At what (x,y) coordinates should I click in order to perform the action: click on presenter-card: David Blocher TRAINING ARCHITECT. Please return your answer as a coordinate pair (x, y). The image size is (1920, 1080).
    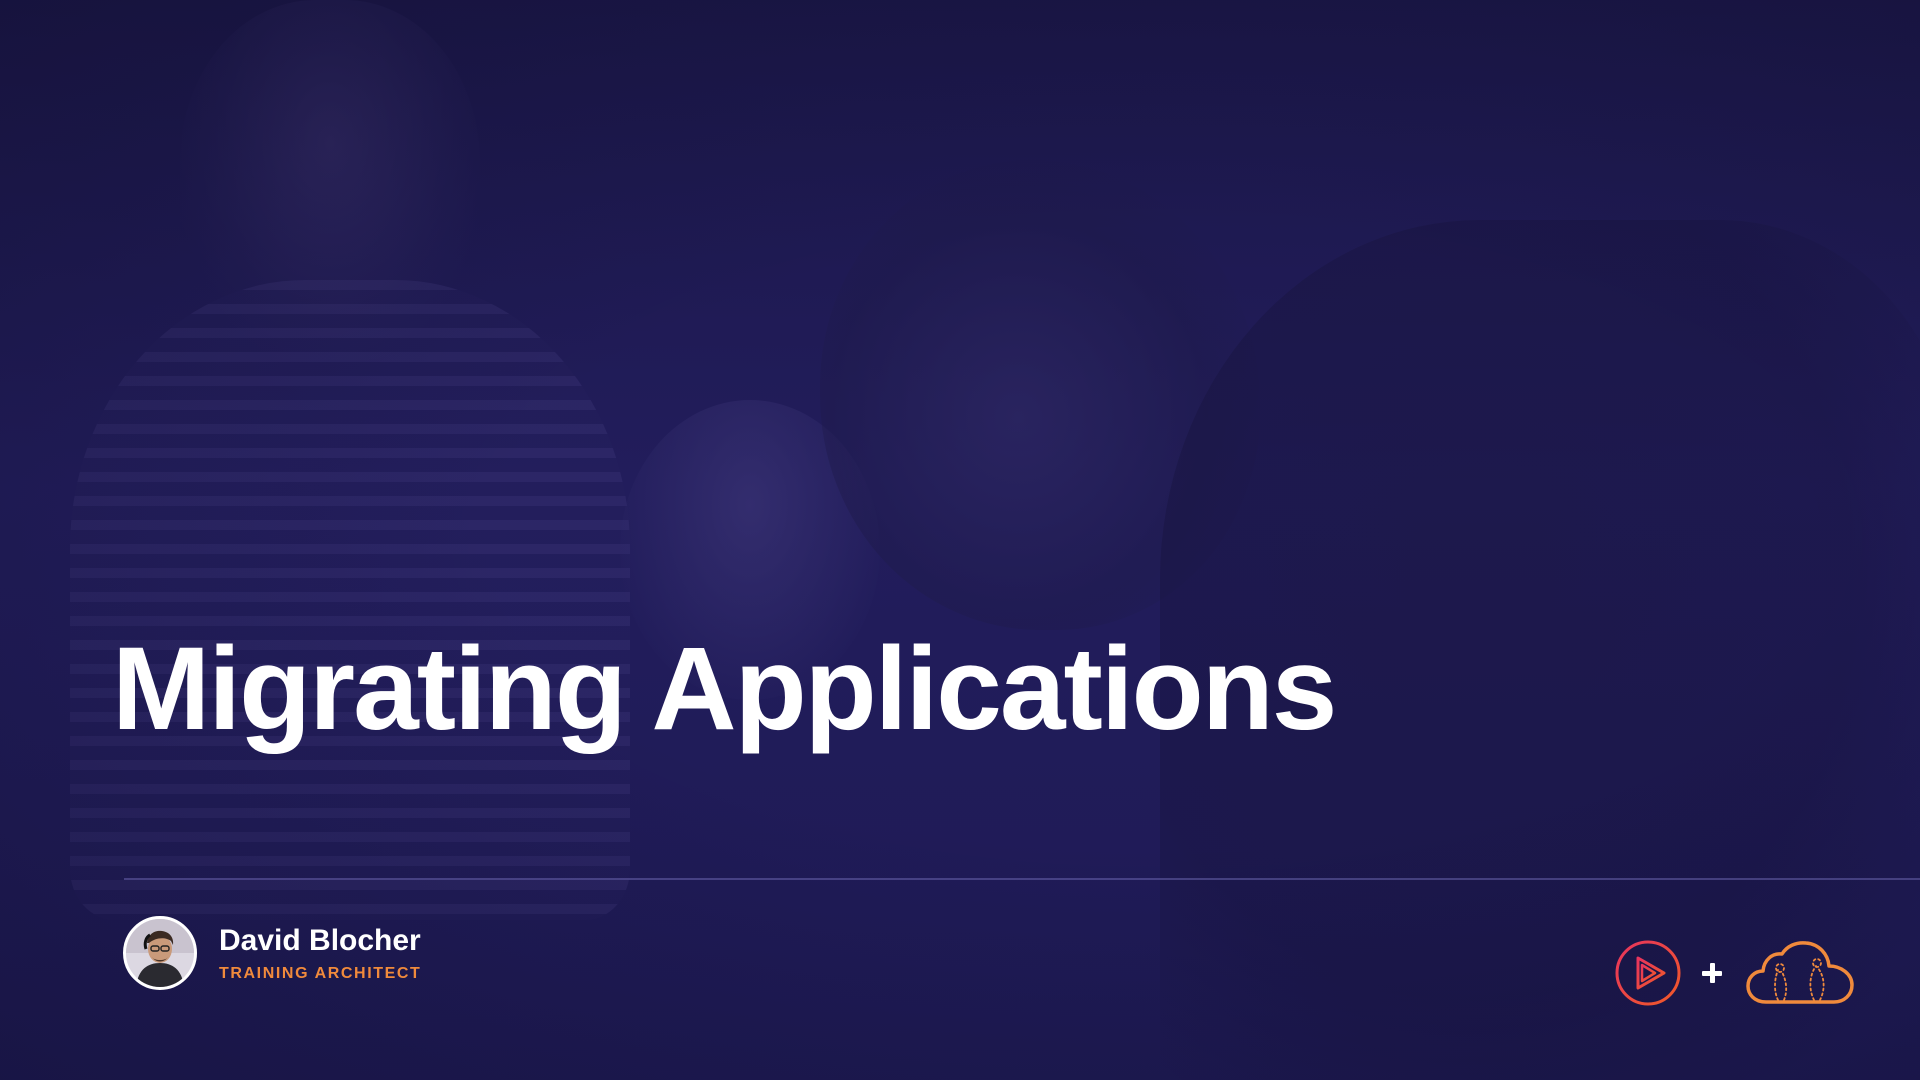
    Looking at the image, I should click on (272, 953).